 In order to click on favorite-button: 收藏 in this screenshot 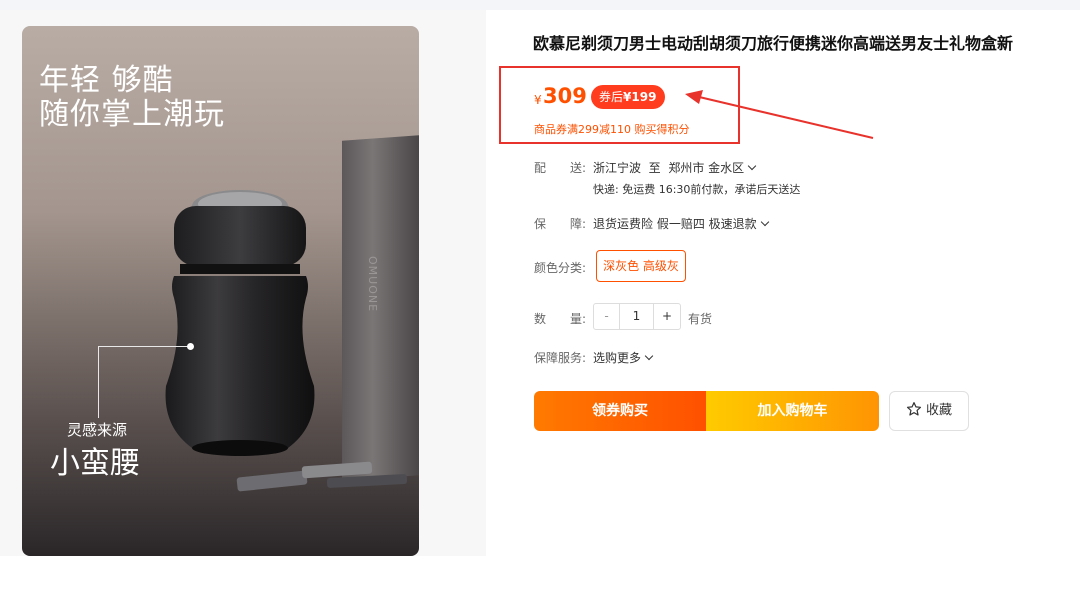, I will do `click(929, 411)`.